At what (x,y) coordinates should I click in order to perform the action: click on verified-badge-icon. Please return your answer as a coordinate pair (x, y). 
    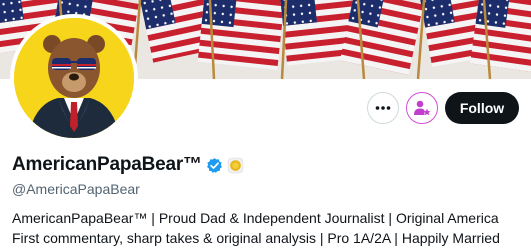
    Looking at the image, I should click on (214, 165).